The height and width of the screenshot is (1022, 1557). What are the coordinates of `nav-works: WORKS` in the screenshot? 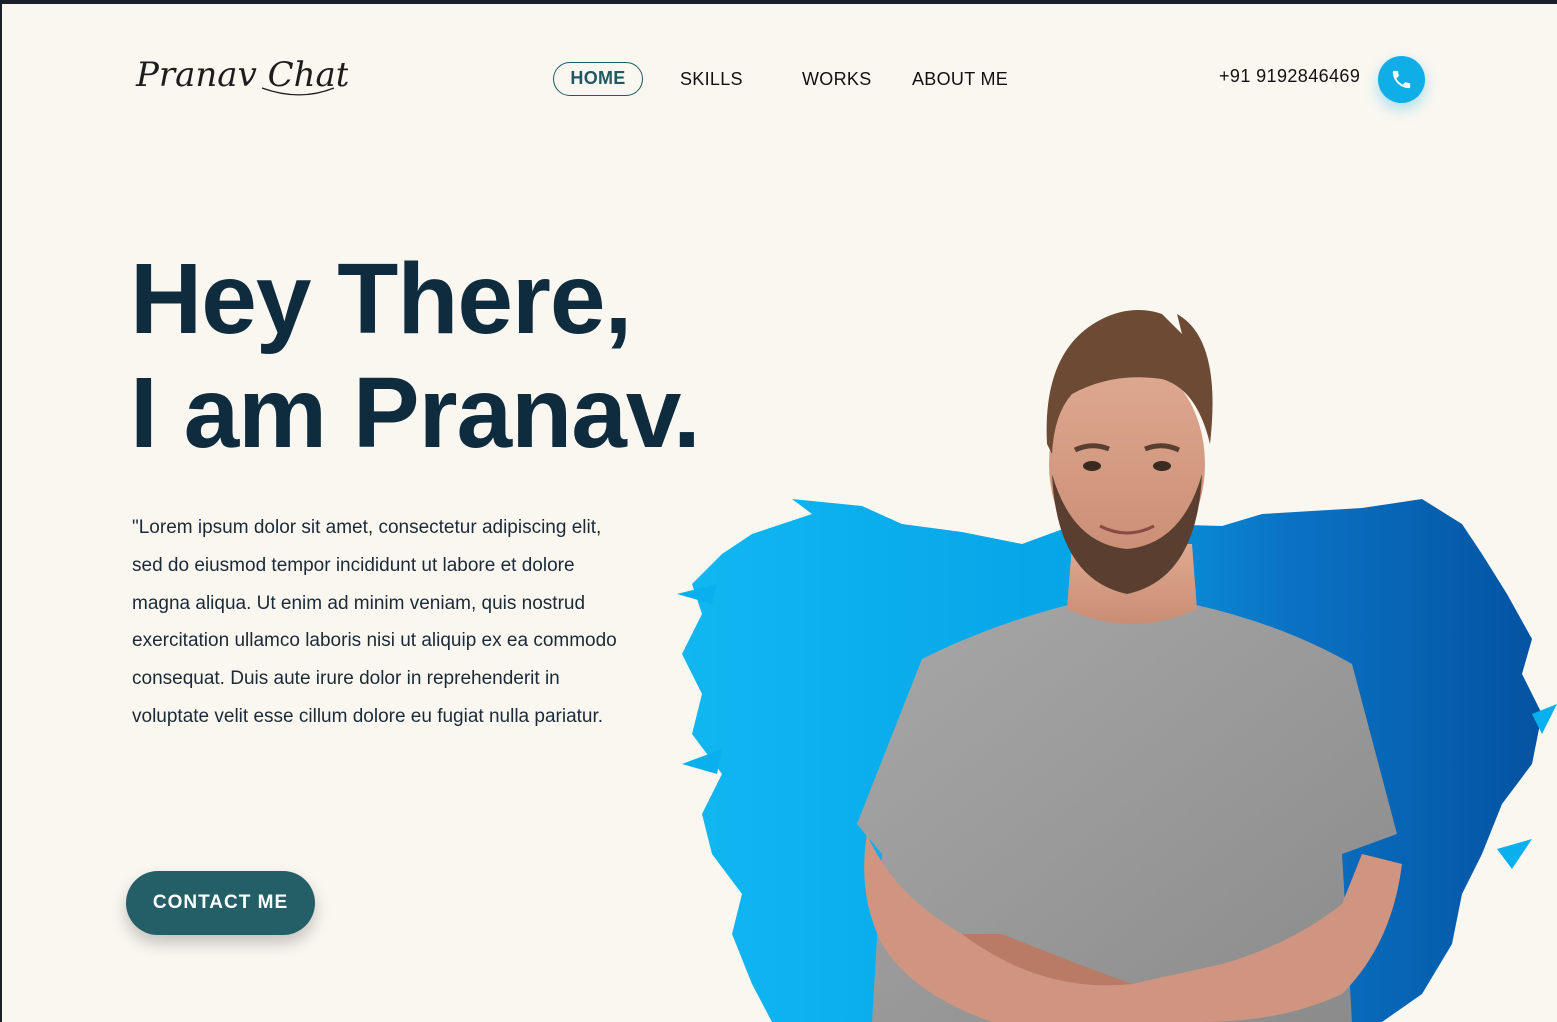 It's located at (837, 79).